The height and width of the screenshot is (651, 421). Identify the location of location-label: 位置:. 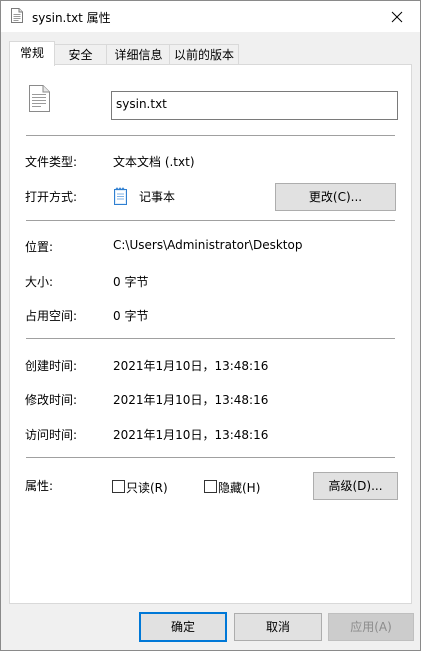
(39, 247).